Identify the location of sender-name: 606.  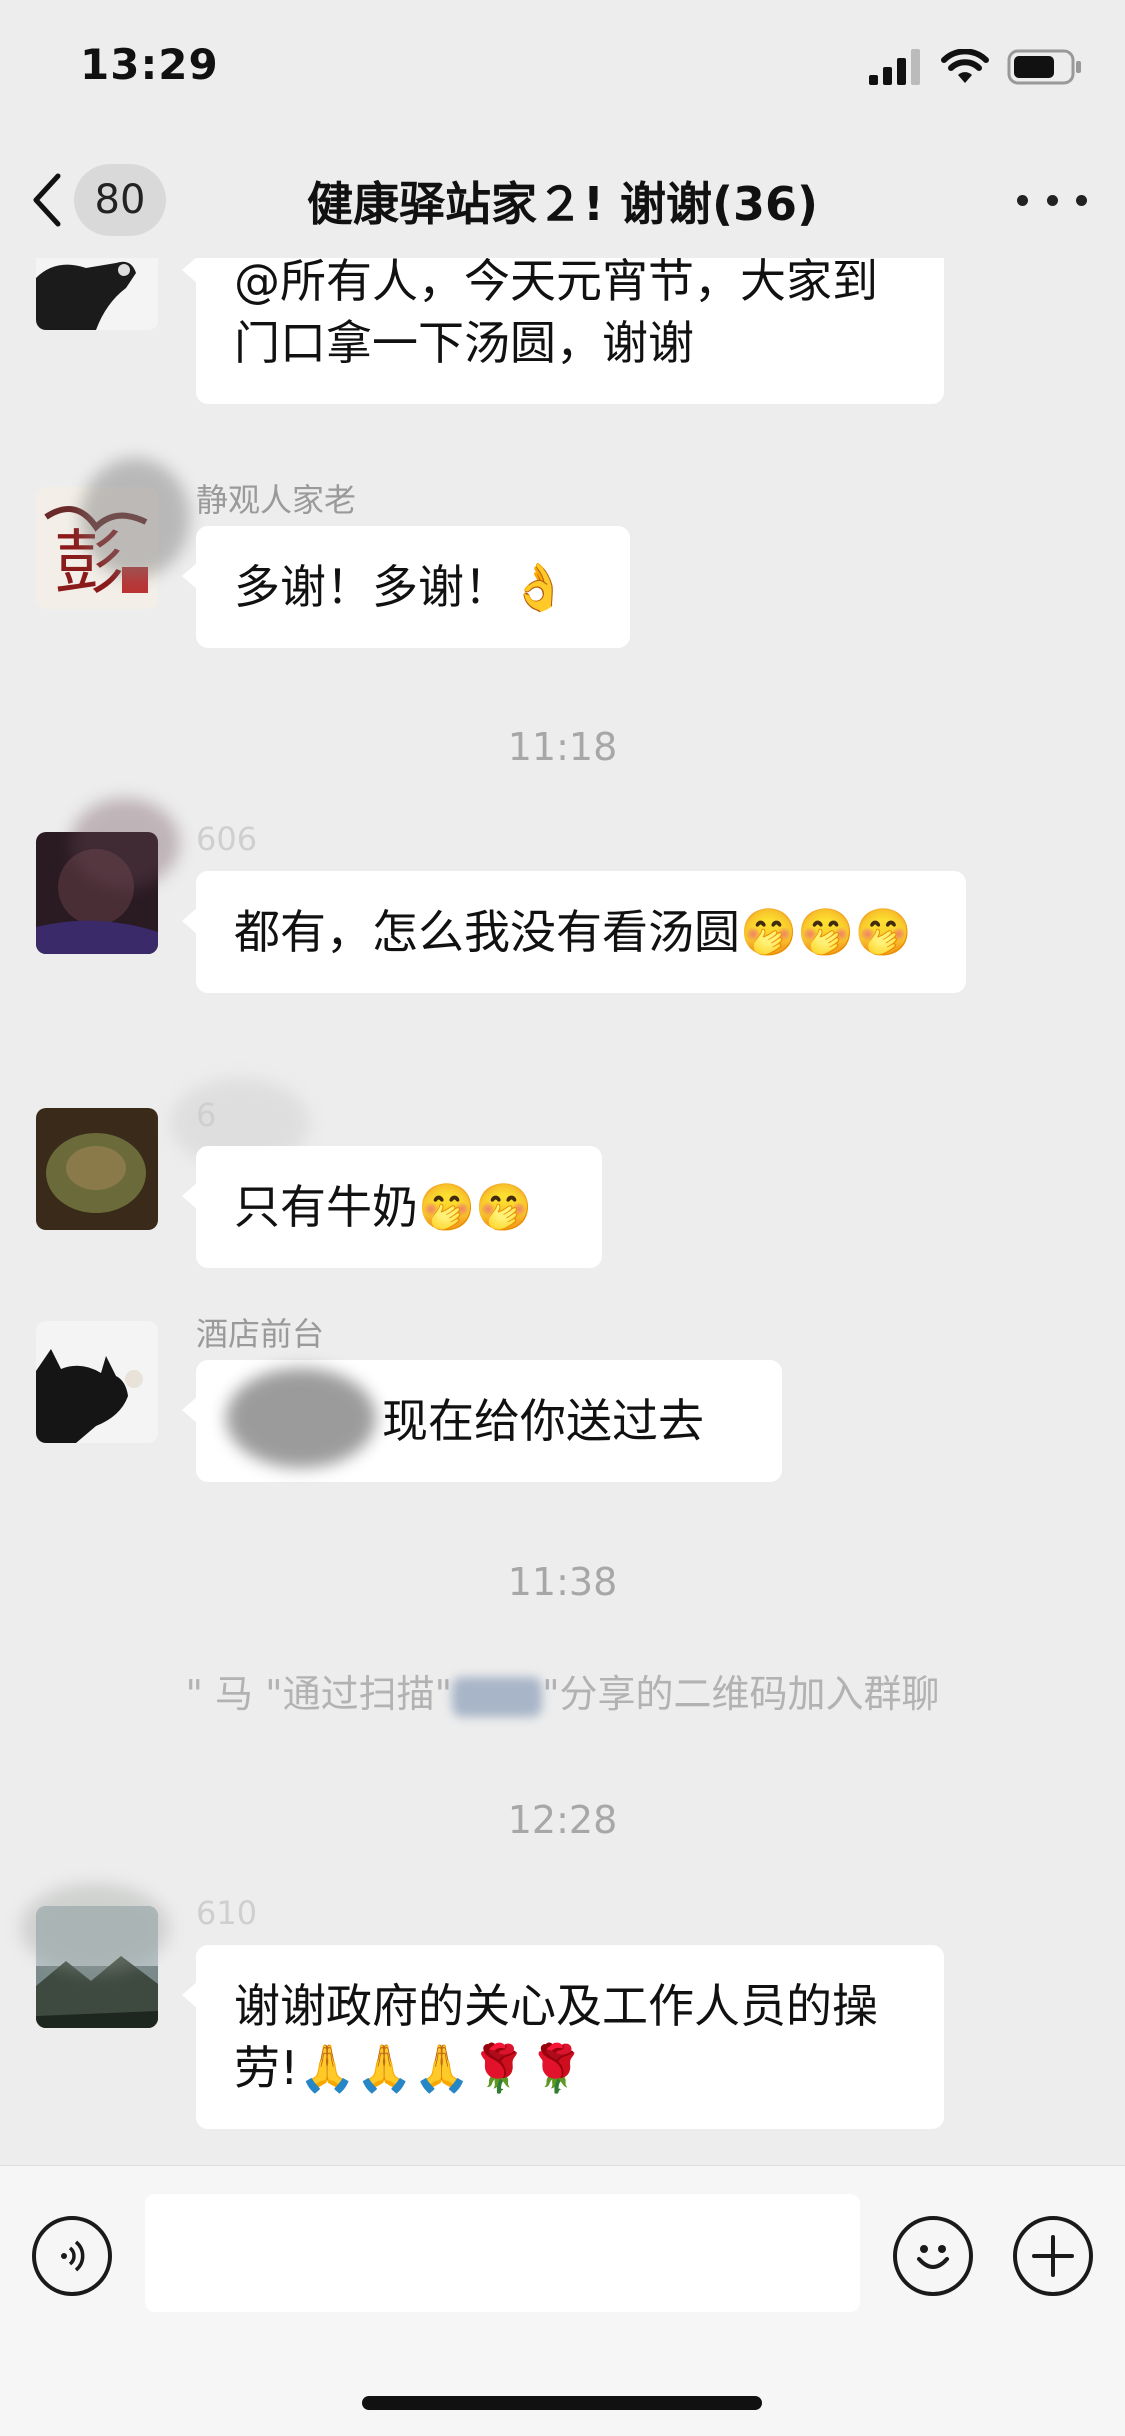
(227, 839).